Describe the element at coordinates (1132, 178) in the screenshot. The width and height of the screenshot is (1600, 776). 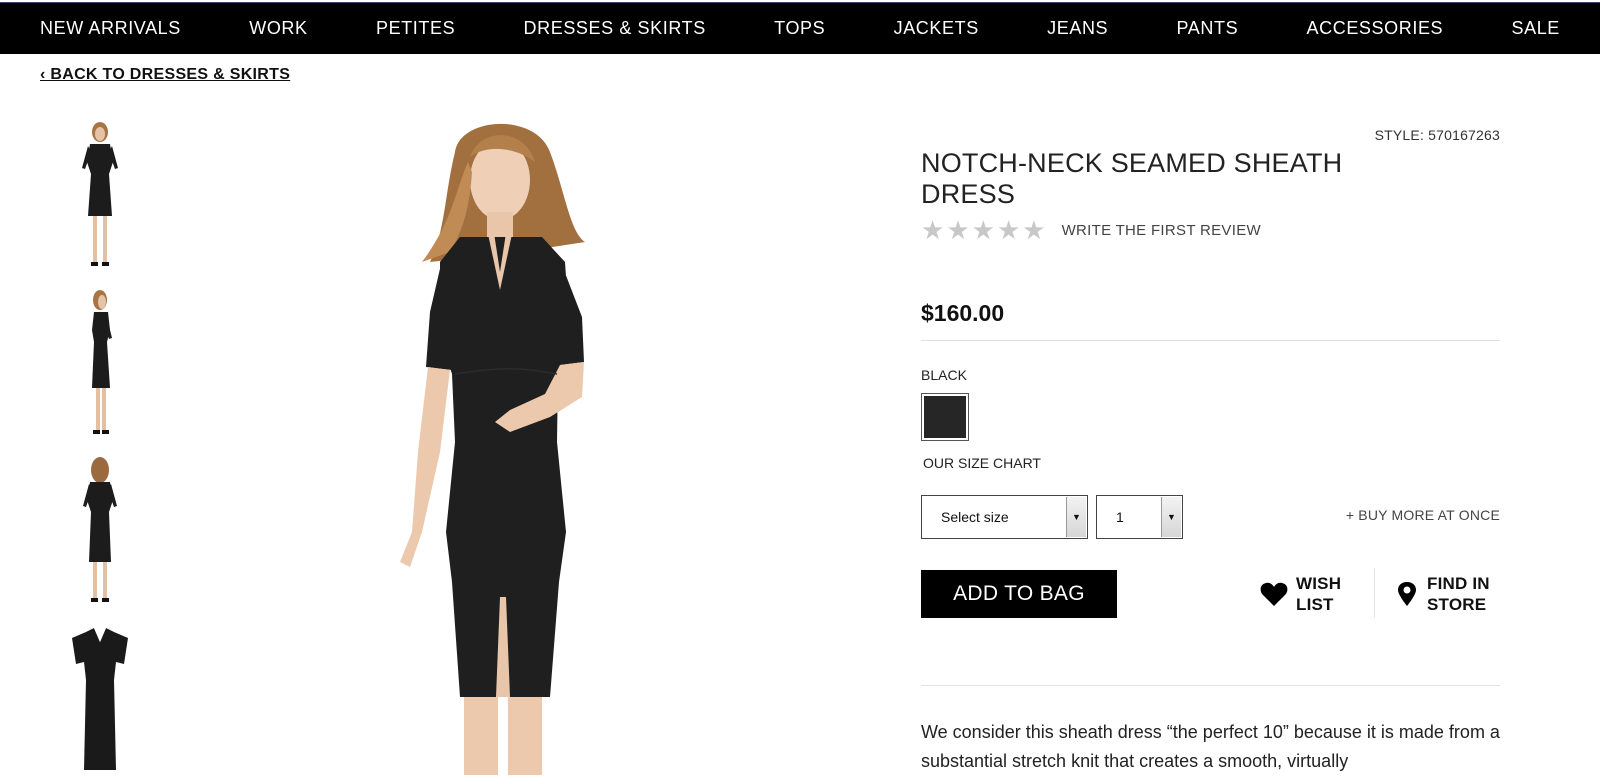
I see `product-title: NOTCH-NECK SEAMED SHEATH DRESS` at that location.